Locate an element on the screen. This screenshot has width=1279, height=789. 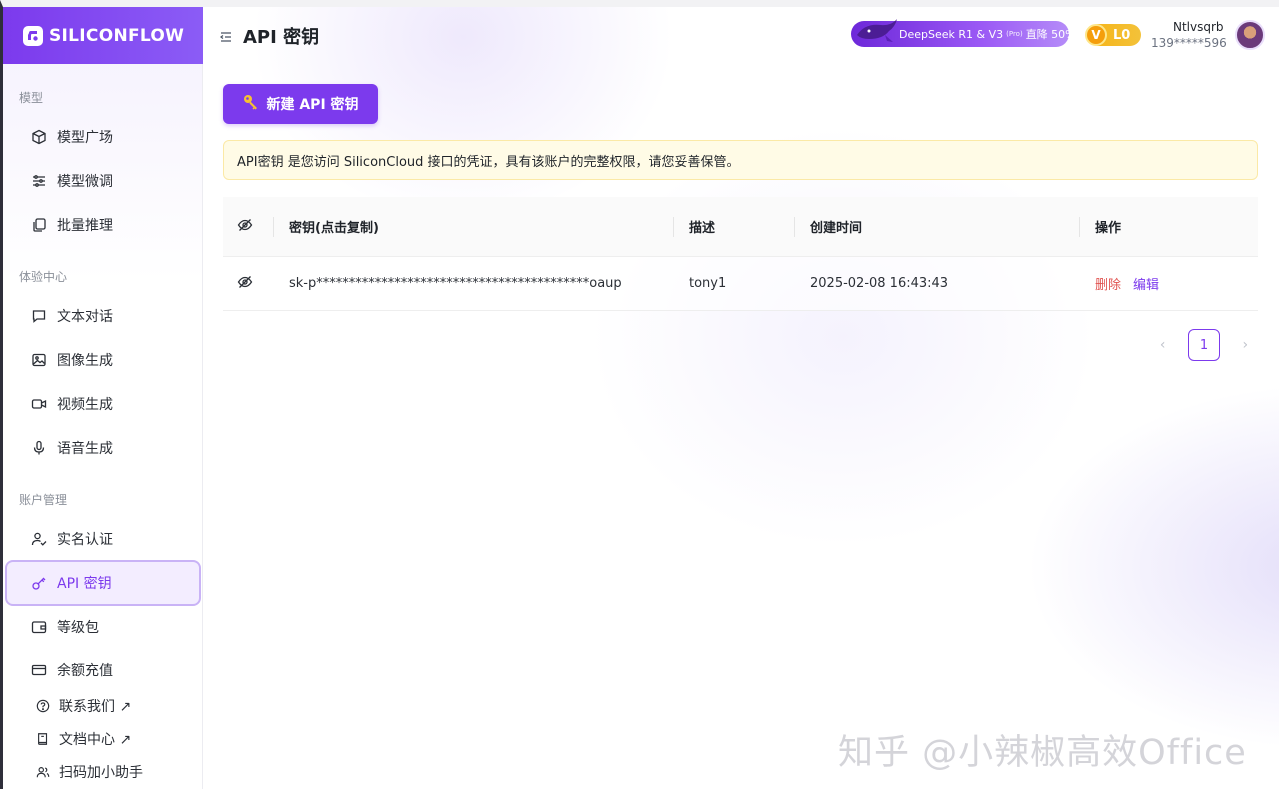
sidebar-item-label: 语音生成 is located at coordinates (85, 449).